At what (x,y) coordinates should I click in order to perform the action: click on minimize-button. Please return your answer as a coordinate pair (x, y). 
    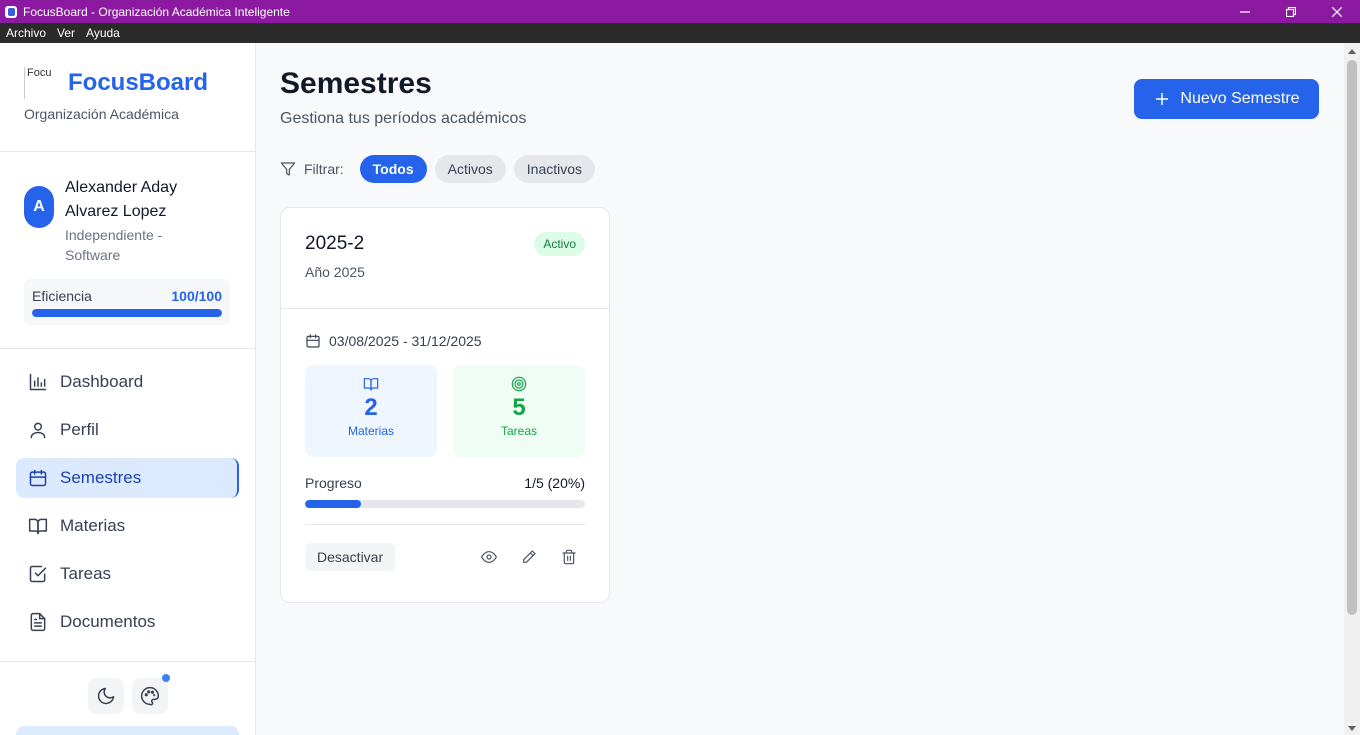
    Looking at the image, I should click on (1245, 11).